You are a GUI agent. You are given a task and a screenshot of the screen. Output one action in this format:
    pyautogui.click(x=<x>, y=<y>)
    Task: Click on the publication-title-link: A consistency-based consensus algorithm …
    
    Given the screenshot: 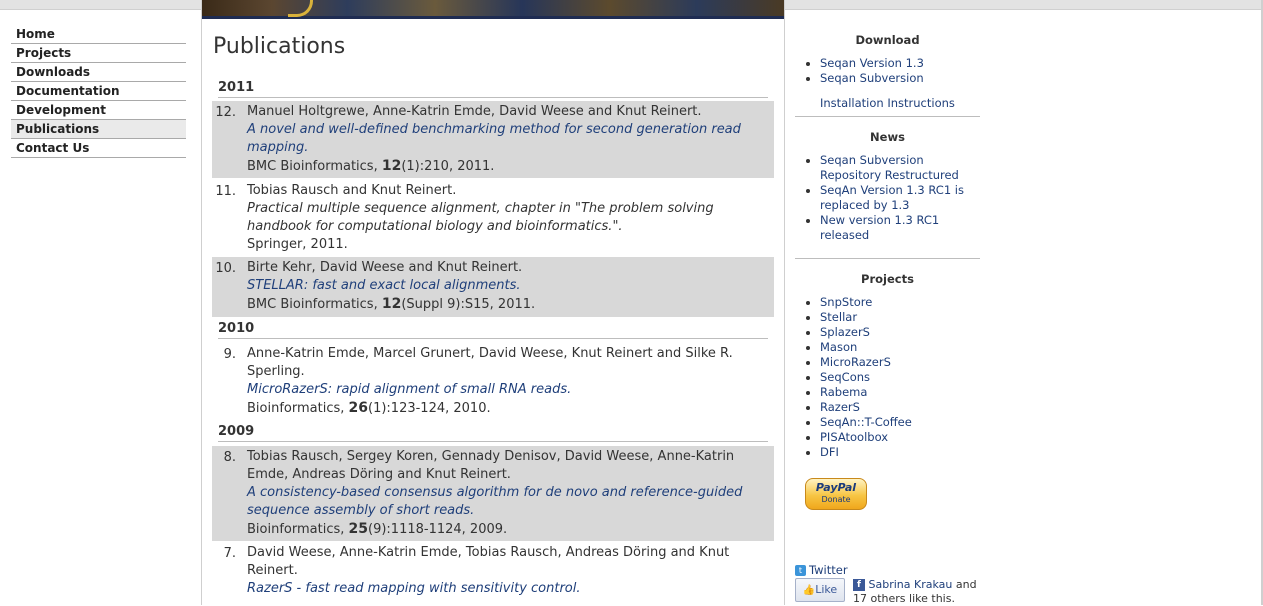 What is the action you would take?
    pyautogui.click(x=506, y=502)
    